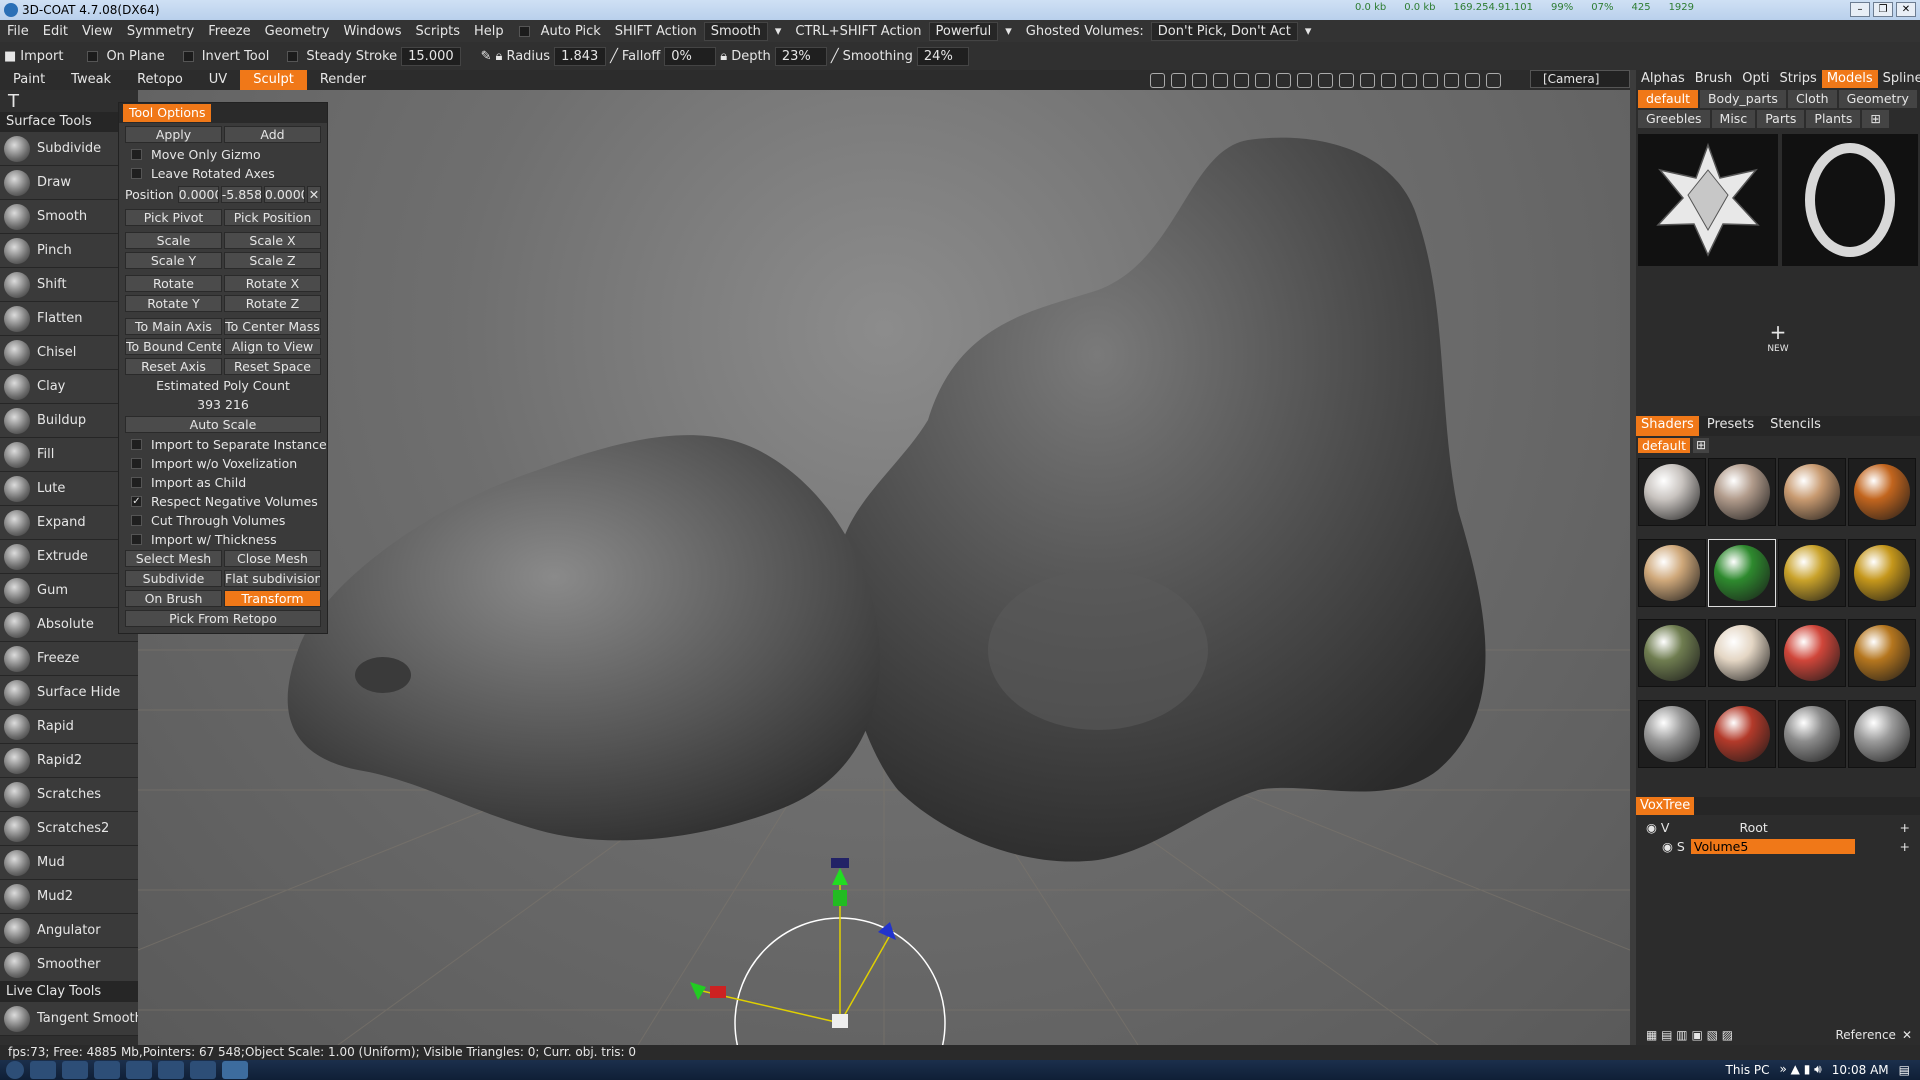  Describe the element at coordinates (1325, 80) in the screenshot. I see `fit-icon` at that location.